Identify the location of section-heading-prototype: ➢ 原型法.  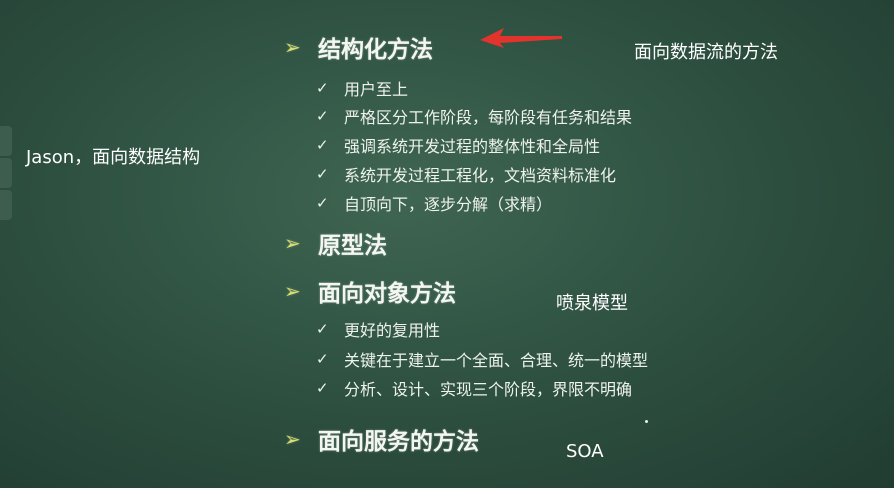
(335, 243).